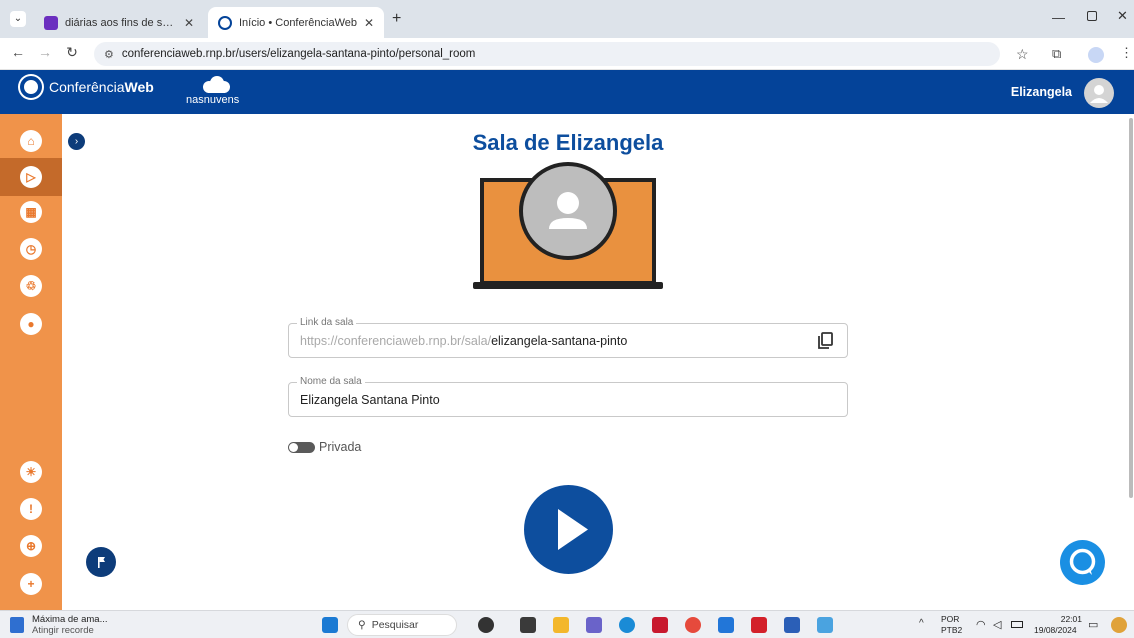  What do you see at coordinates (1055, 630) in the screenshot?
I see `clock-date: 19/08/2024` at bounding box center [1055, 630].